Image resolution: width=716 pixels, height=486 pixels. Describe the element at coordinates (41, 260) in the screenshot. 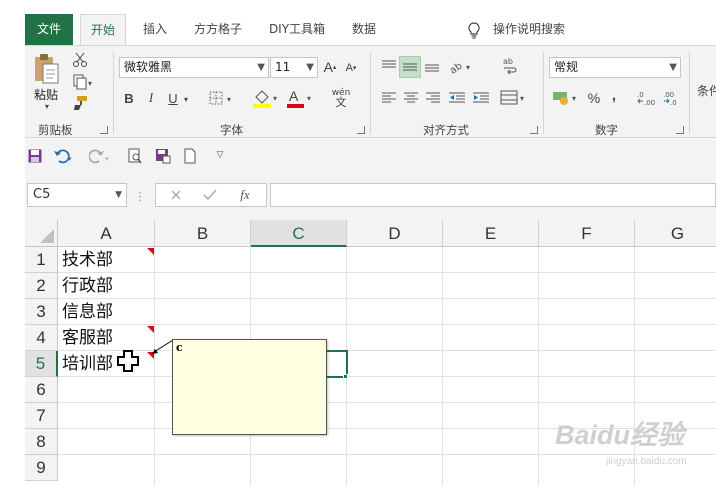

I see `row-header-1: 1` at that location.